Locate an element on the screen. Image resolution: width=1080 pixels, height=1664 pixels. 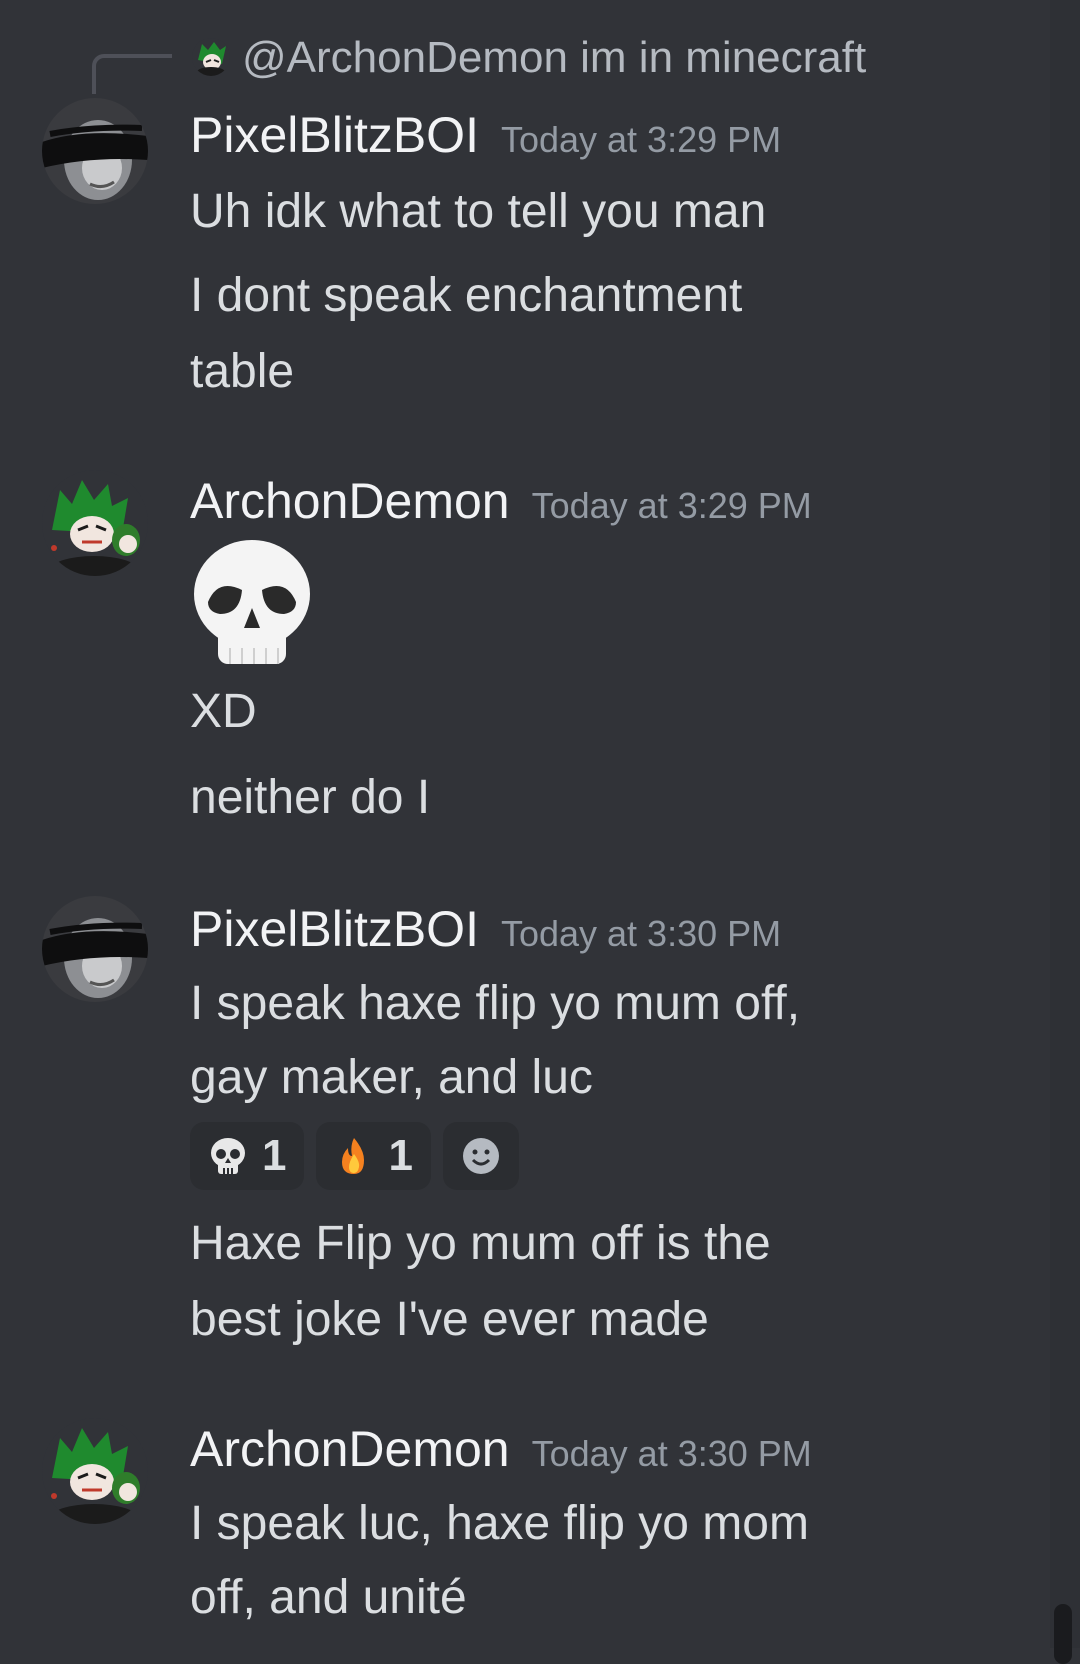
reply-content: im in minecraft is located at coordinates (723, 57).